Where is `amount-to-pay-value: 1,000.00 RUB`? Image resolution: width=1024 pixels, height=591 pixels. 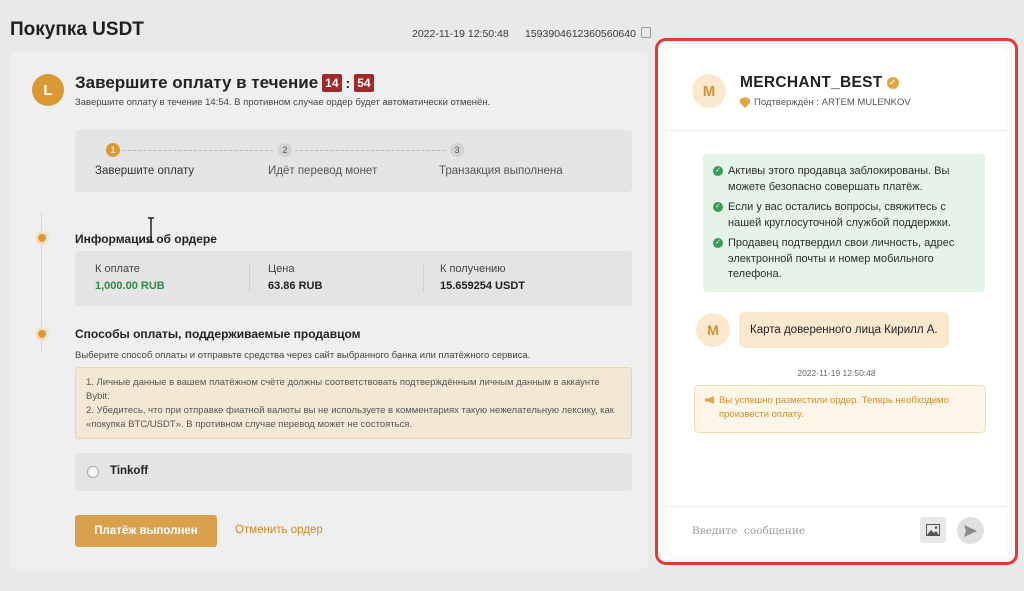 amount-to-pay-value: 1,000.00 RUB is located at coordinates (130, 286).